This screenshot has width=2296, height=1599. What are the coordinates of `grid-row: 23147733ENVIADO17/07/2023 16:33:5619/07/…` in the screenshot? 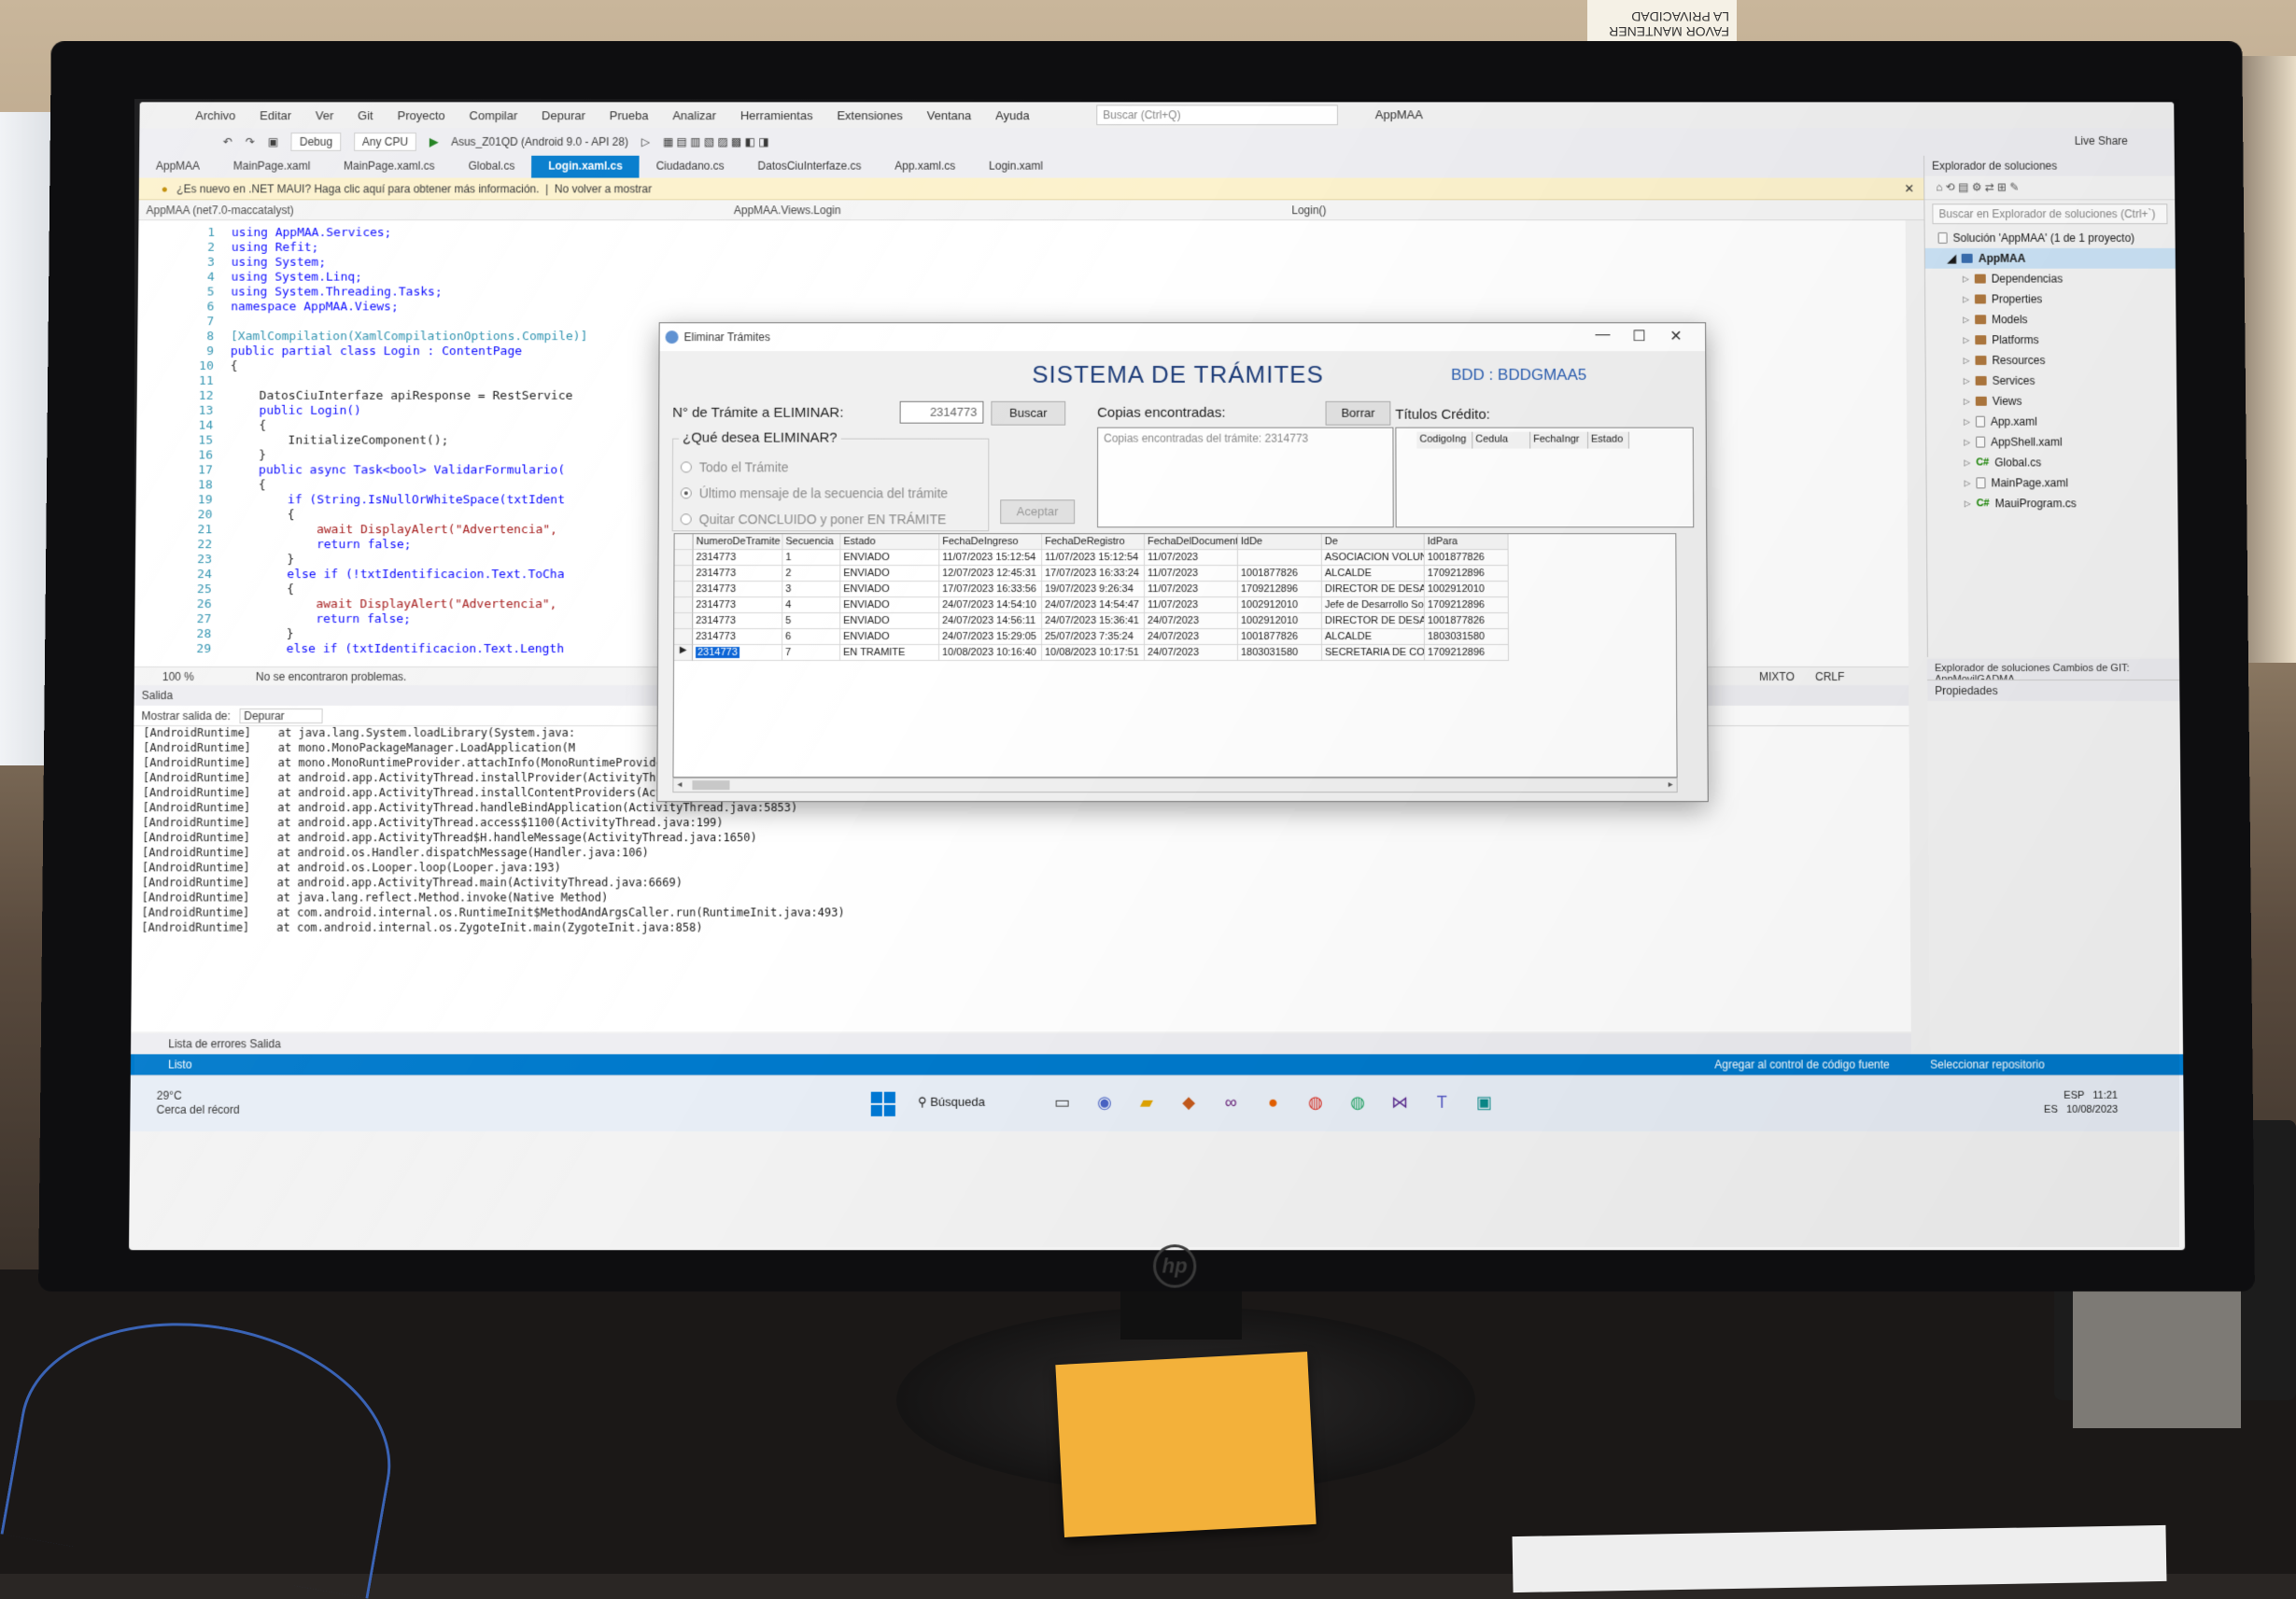 It's located at (1176, 590).